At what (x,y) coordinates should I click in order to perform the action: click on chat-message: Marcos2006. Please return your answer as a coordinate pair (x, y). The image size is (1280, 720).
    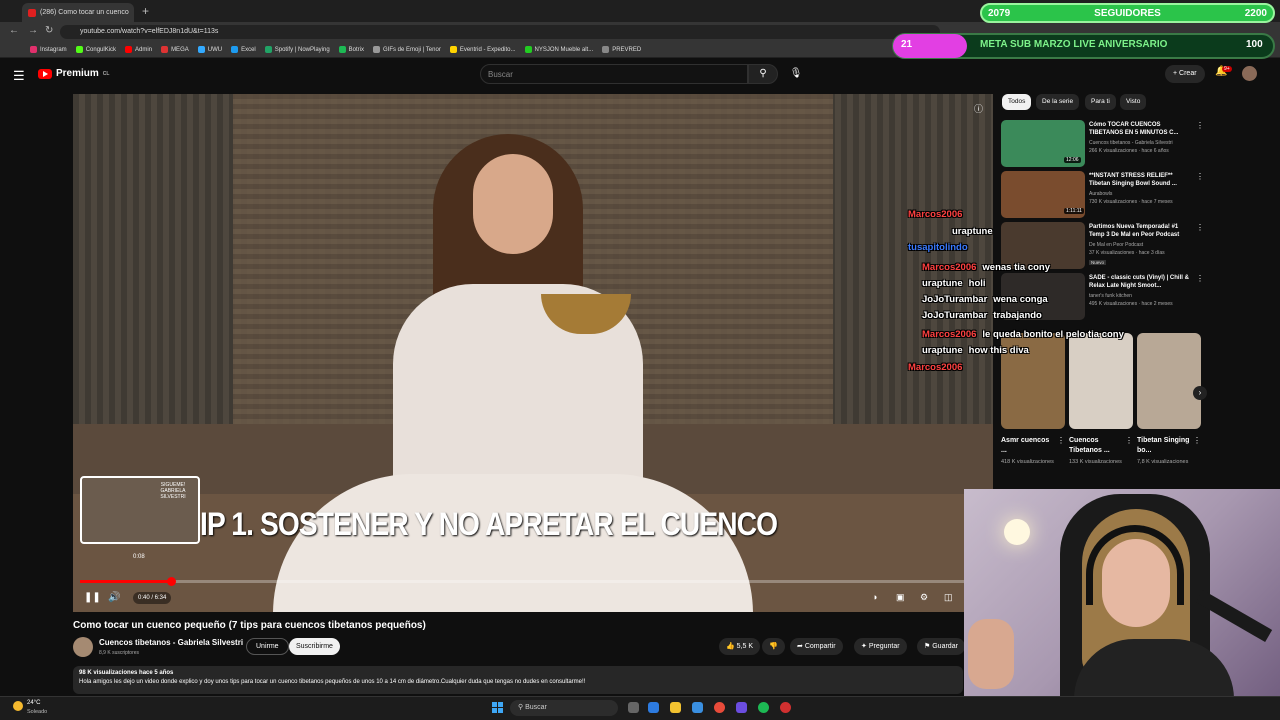
    Looking at the image, I should click on (935, 214).